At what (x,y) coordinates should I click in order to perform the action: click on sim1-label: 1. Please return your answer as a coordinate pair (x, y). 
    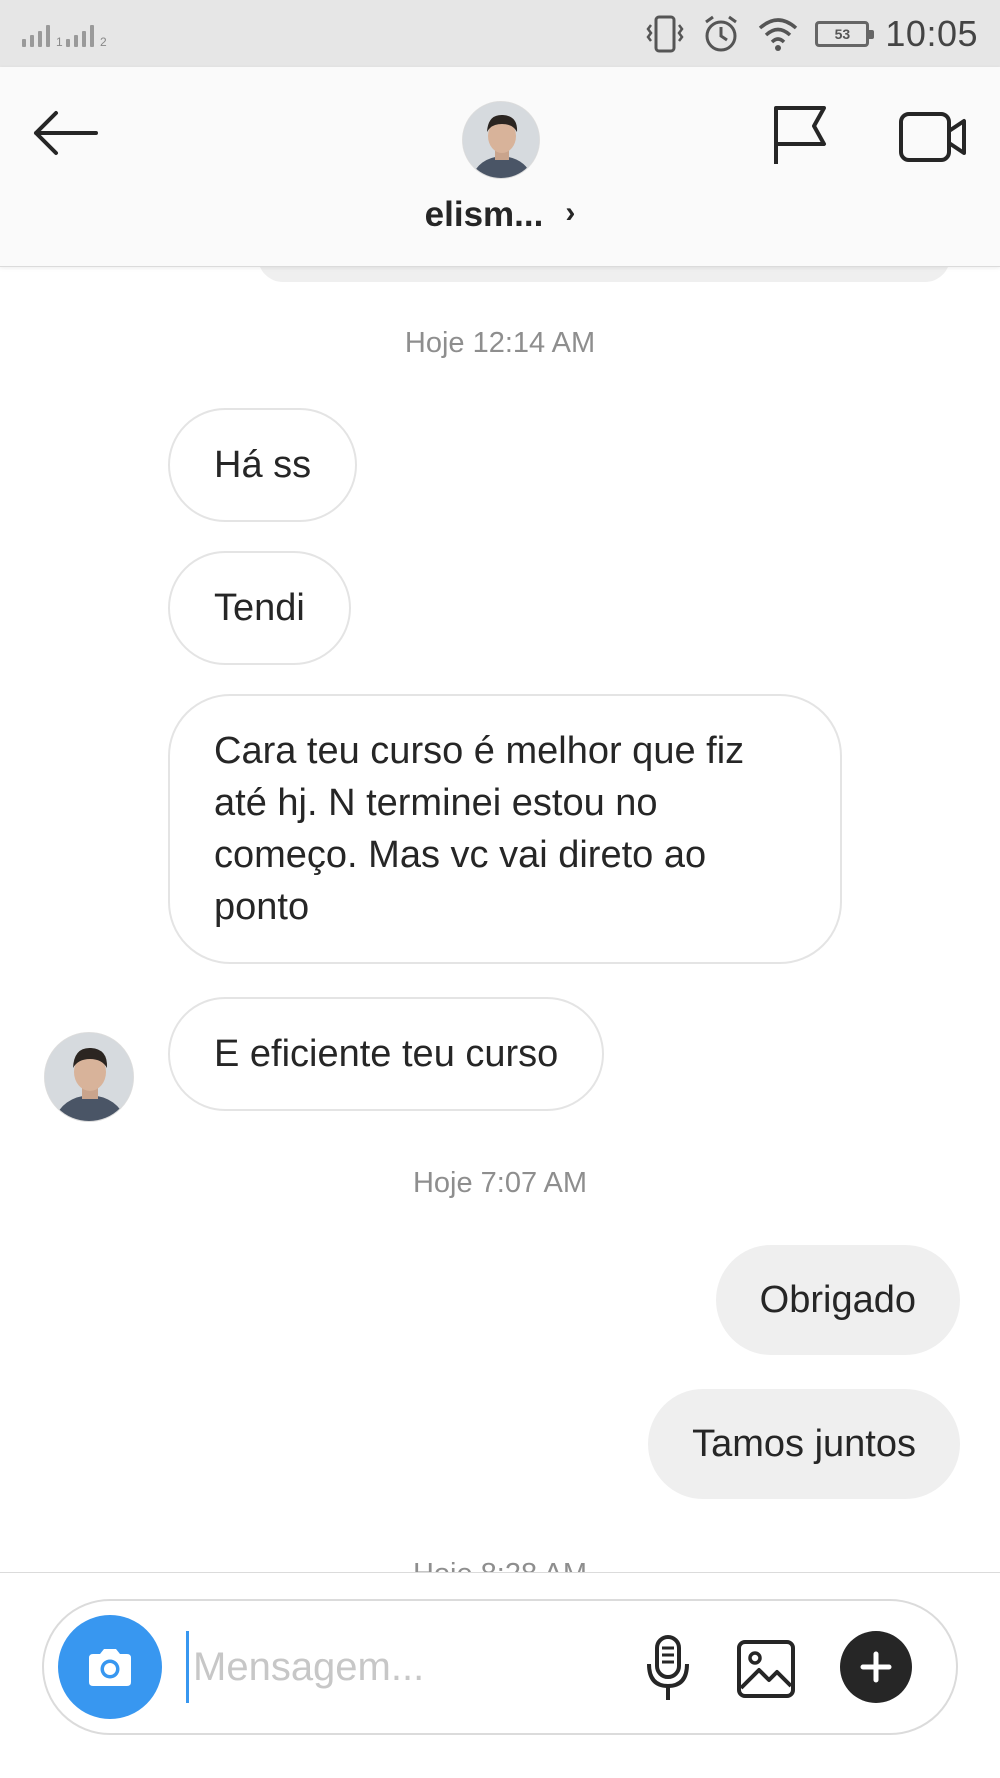
    Looking at the image, I should click on (59, 42).